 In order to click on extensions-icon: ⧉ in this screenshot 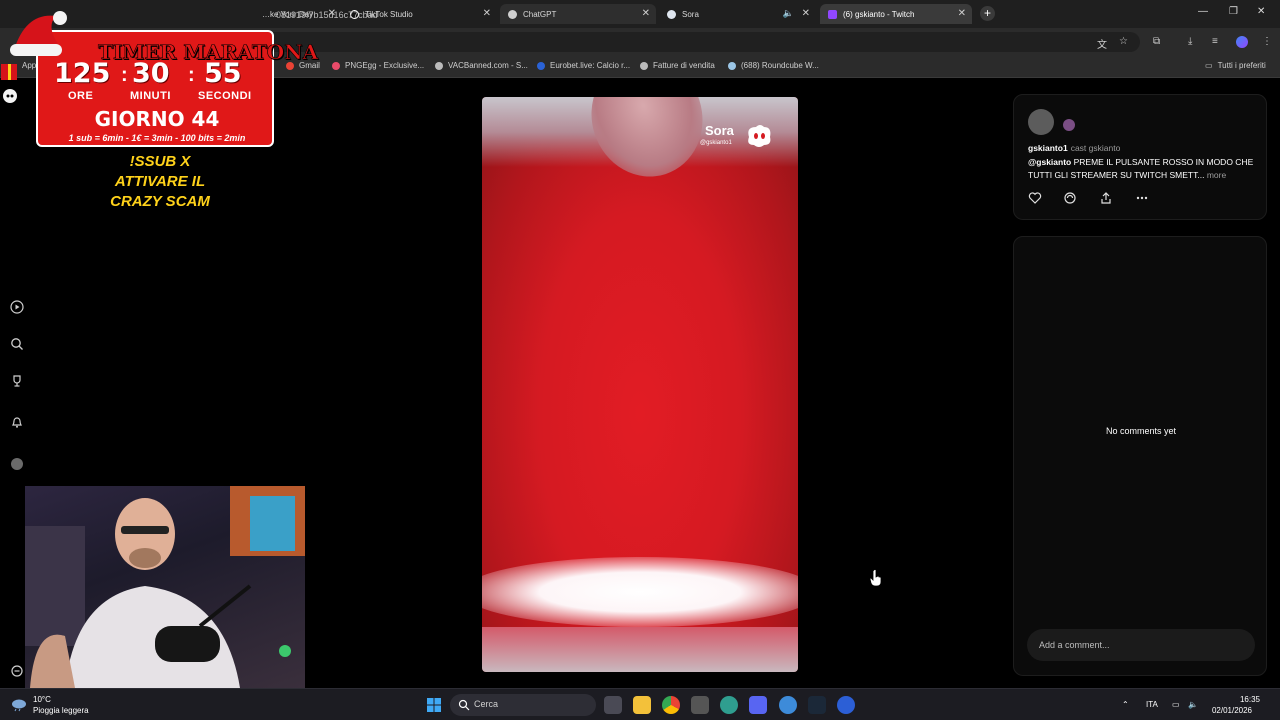, I will do `click(1156, 41)`.